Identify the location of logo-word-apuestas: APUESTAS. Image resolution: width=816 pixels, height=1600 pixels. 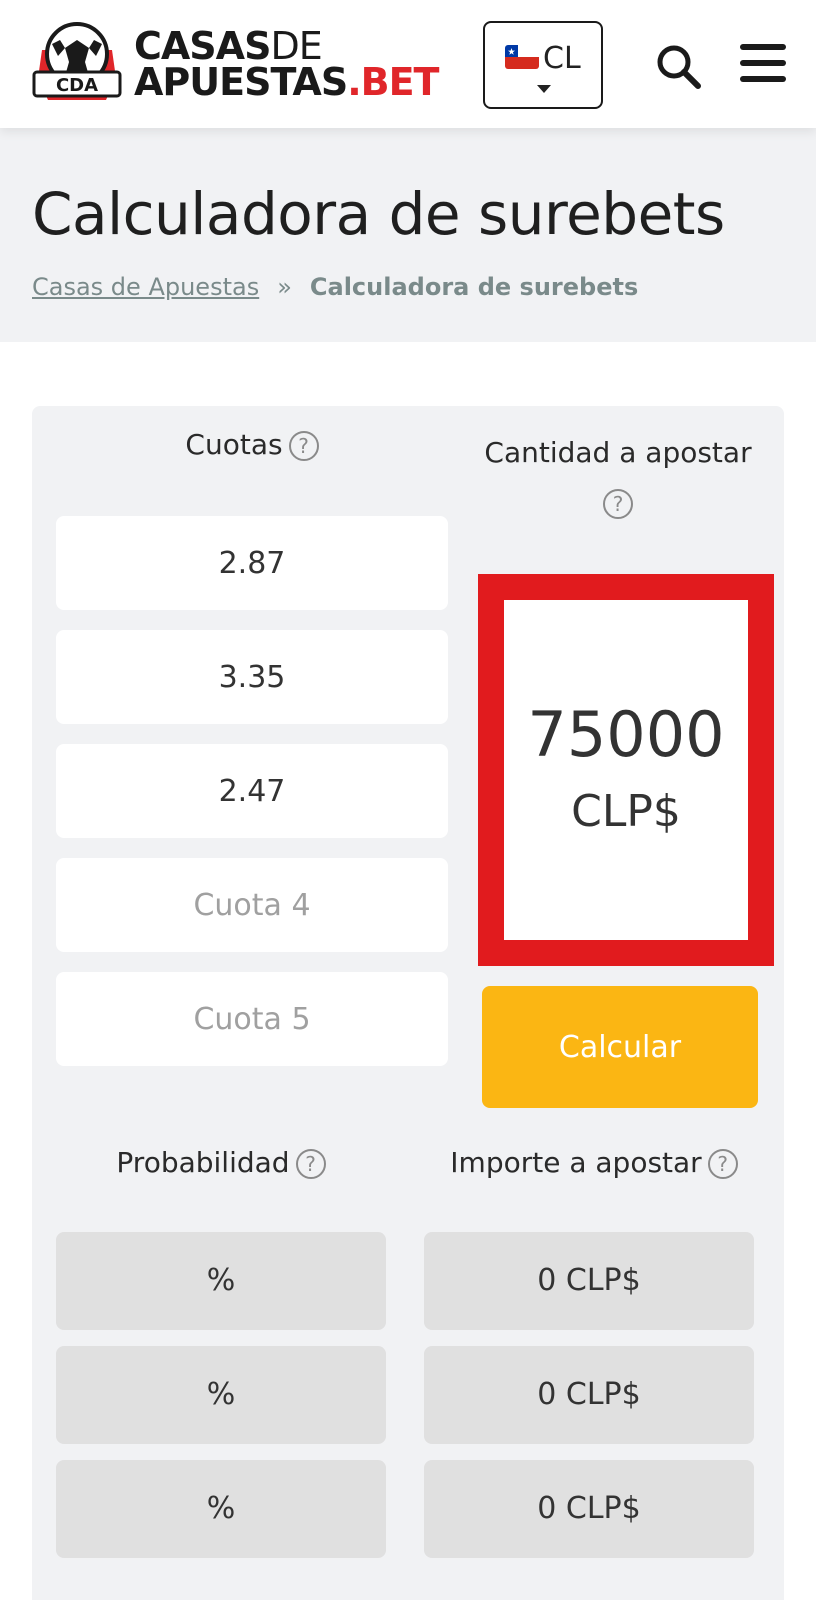
(241, 82).